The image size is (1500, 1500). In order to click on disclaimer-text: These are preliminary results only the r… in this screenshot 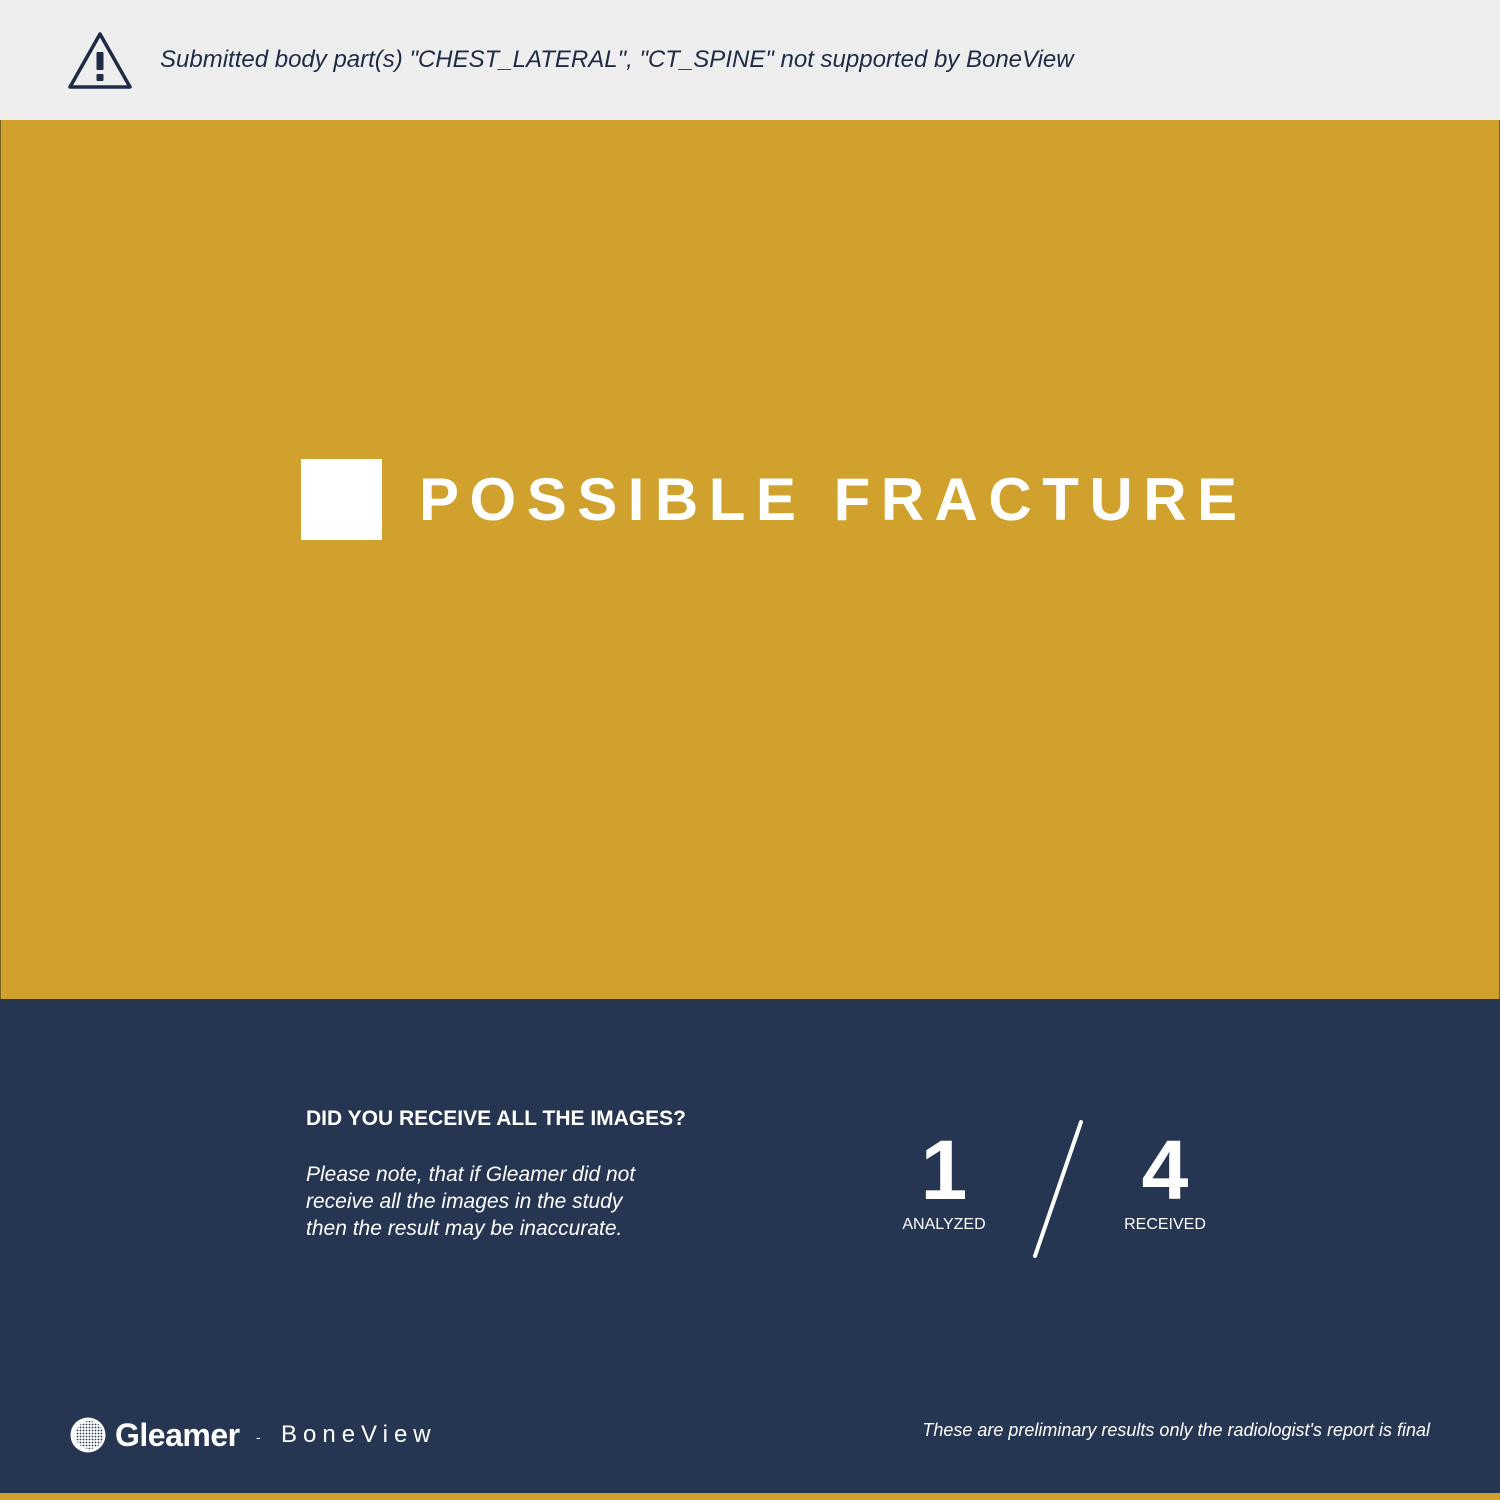, I will do `click(1176, 1430)`.